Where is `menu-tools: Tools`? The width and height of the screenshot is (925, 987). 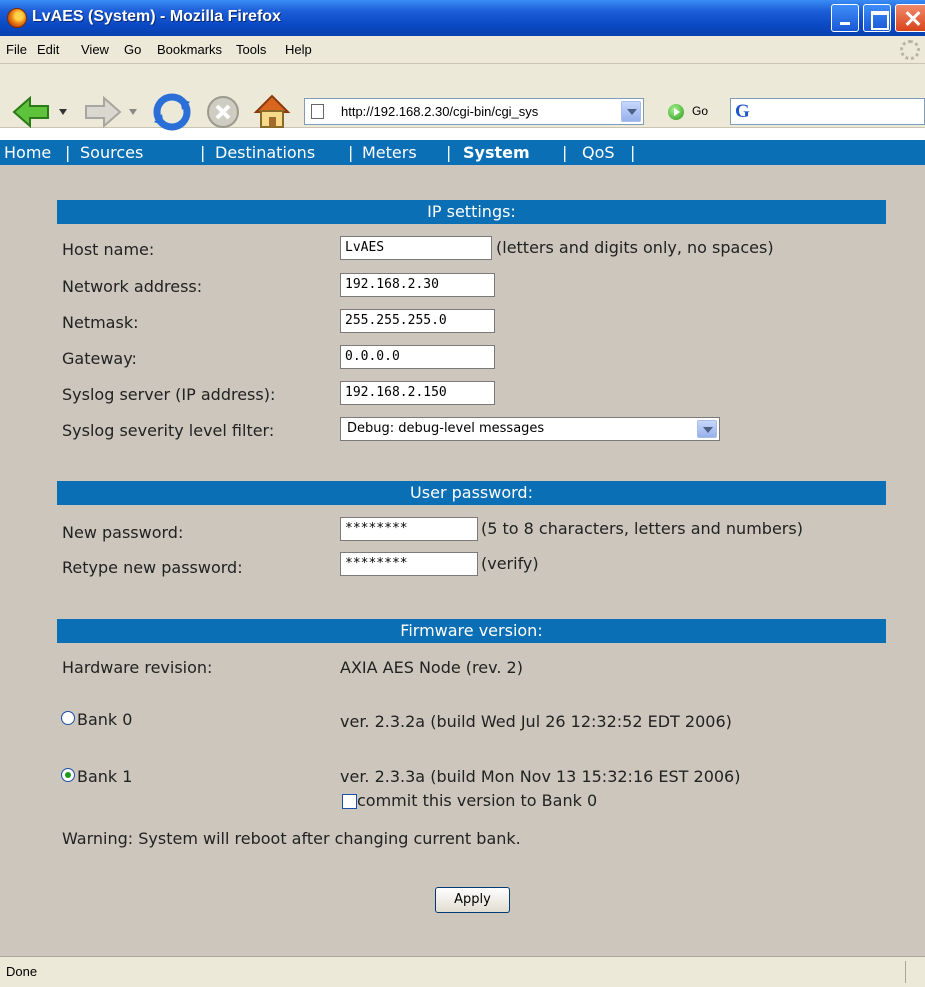
menu-tools: Tools is located at coordinates (251, 49).